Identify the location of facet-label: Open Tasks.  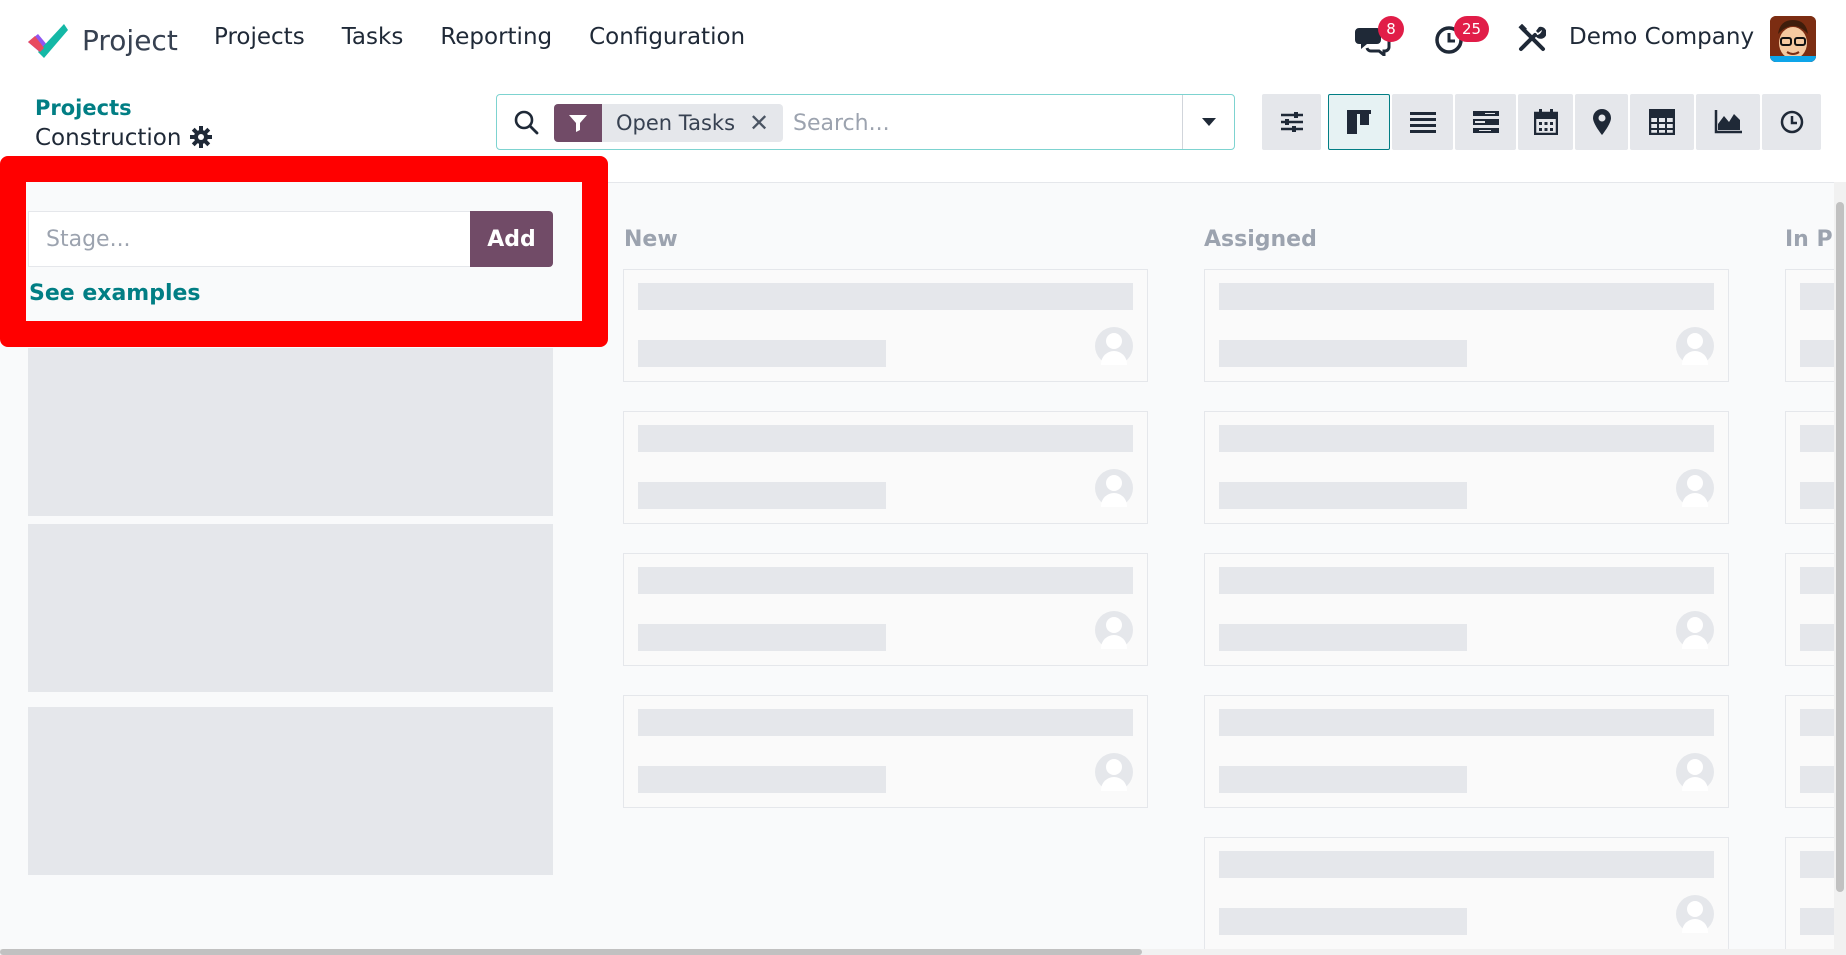
(676, 123).